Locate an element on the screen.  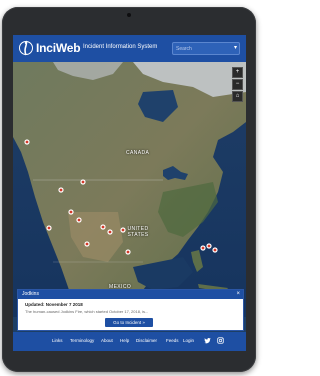
incident-updated: Updated: November 7 2018 is located at coordinates (54, 304).